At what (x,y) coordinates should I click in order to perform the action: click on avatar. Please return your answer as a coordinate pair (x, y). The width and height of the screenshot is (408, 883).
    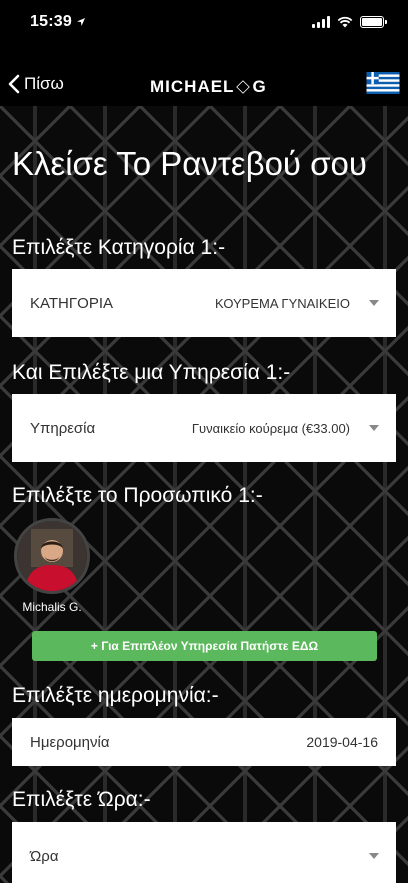
    Looking at the image, I should click on (52, 556).